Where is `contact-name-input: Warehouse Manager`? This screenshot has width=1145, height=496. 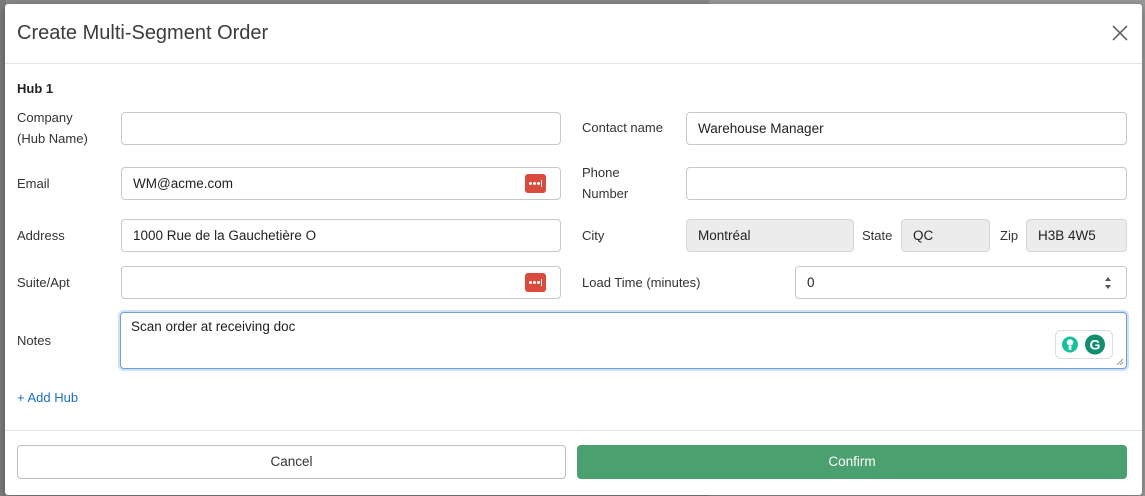 contact-name-input: Warehouse Manager is located at coordinates (906, 128).